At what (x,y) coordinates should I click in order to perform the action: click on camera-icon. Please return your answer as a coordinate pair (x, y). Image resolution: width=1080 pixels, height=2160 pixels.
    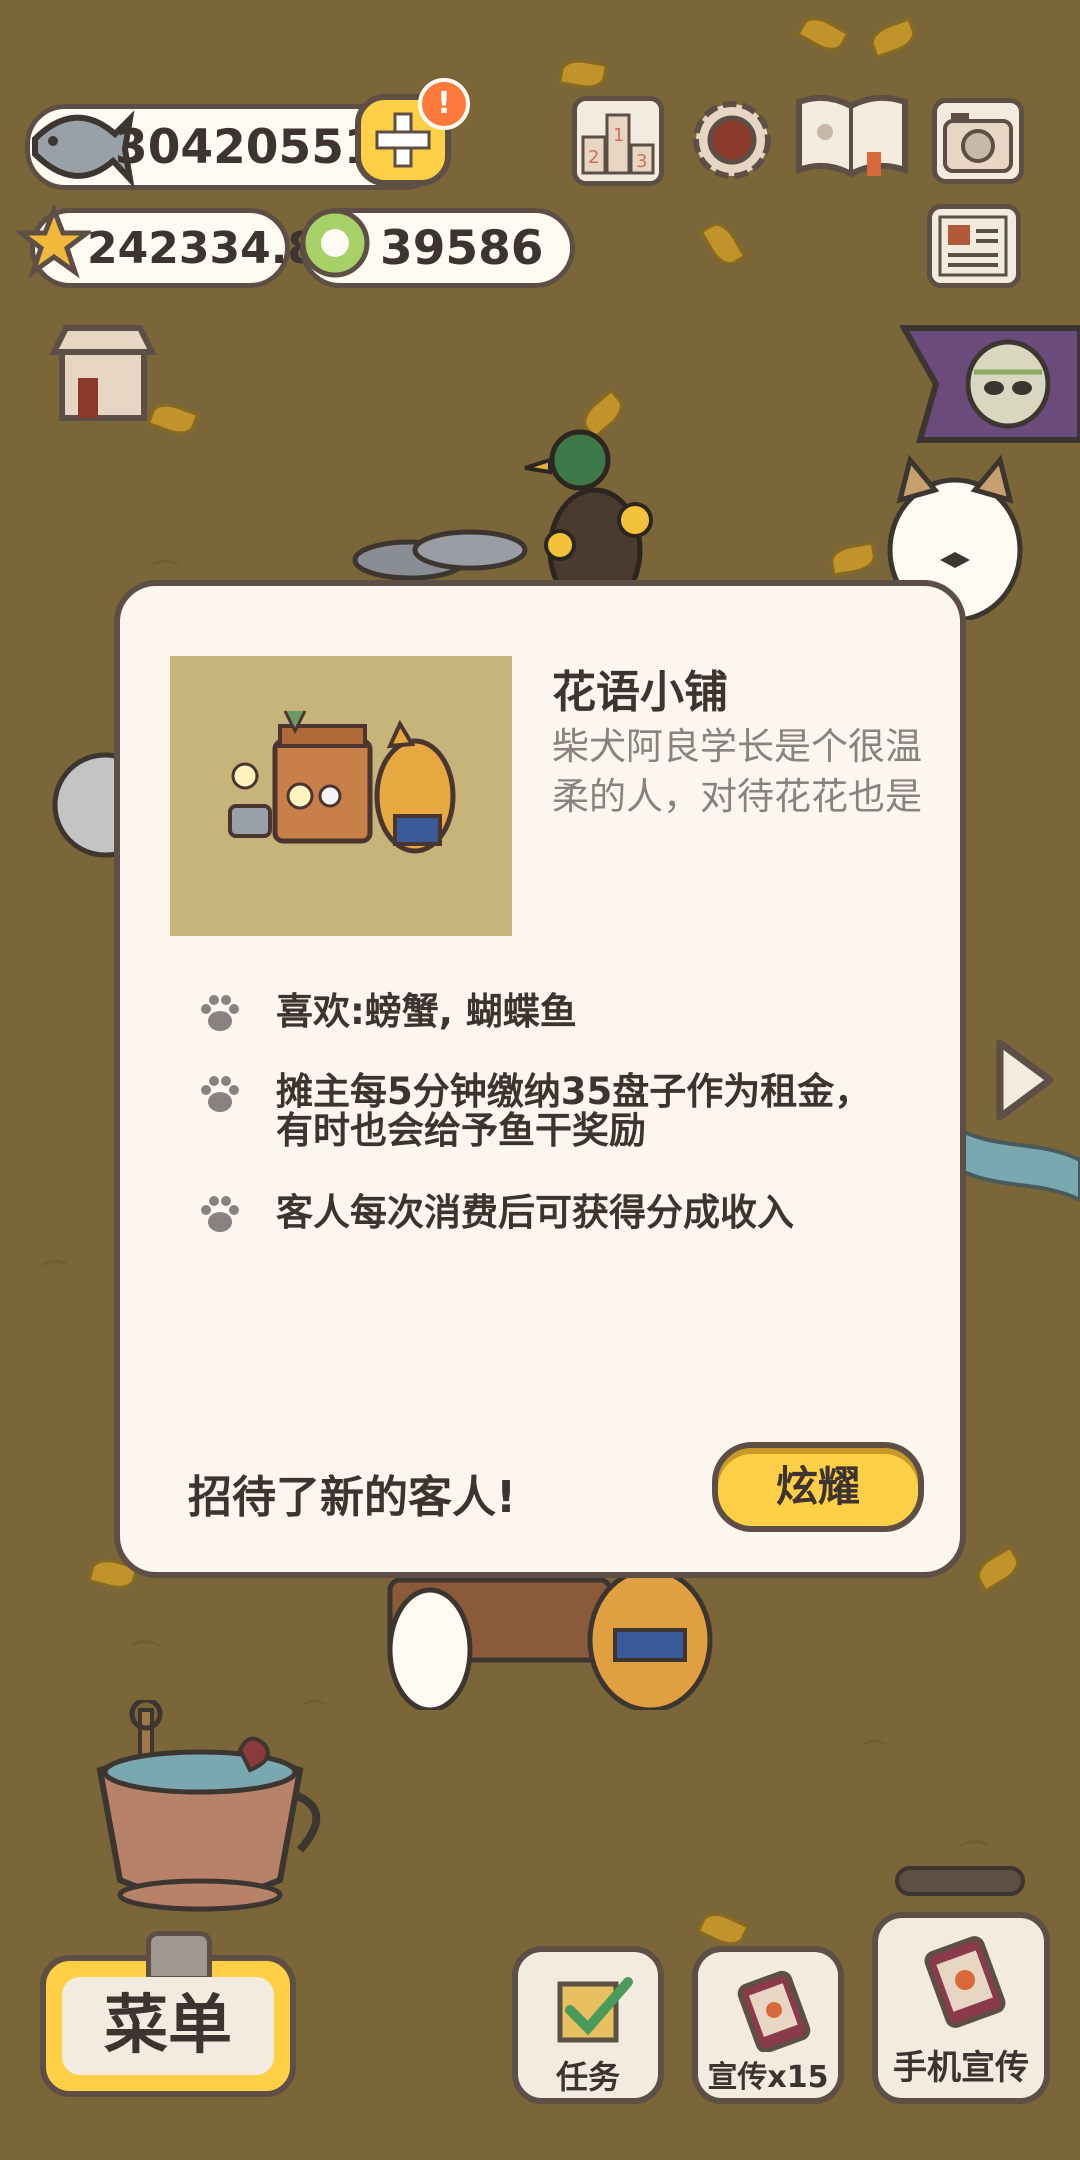
    Looking at the image, I should click on (978, 143).